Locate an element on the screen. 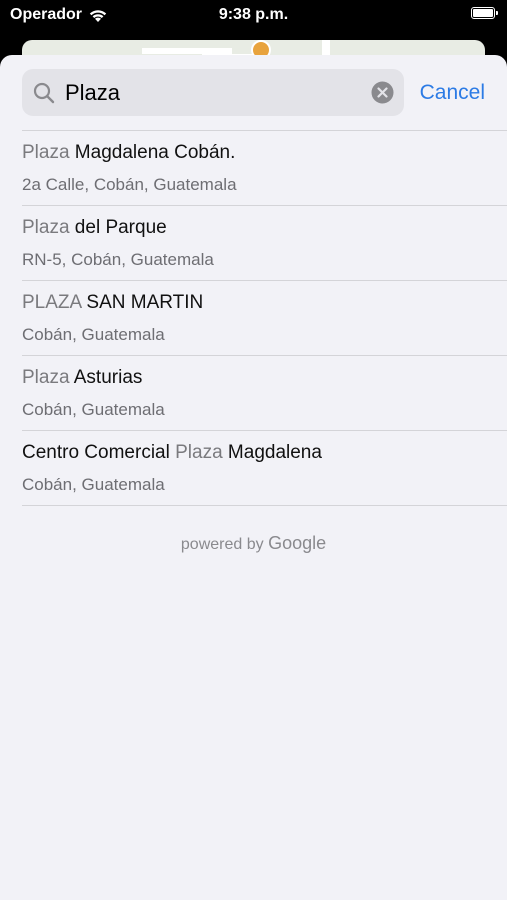  result-subtitle: RN-5, Cobán, Guatemala is located at coordinates (118, 259).